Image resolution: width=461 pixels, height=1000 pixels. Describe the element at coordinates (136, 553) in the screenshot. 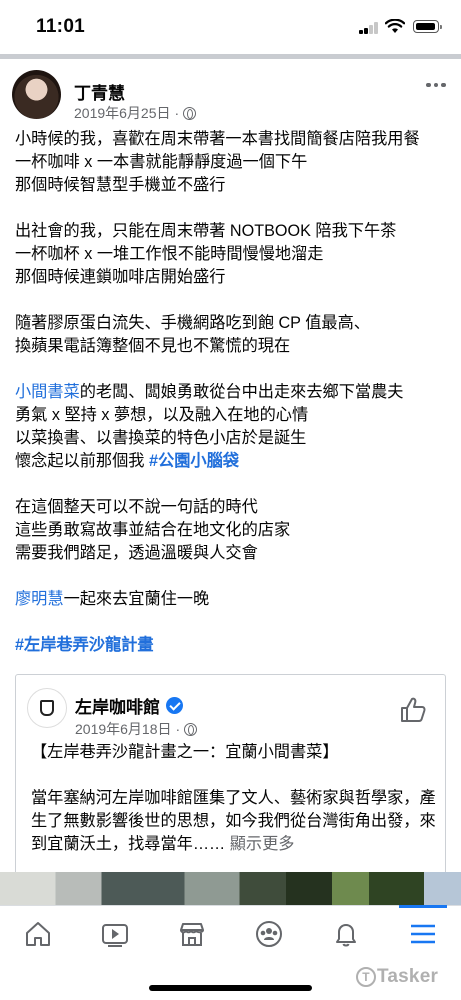

I see `line: 需要我們踏足，透過溫暖與人交會` at that location.